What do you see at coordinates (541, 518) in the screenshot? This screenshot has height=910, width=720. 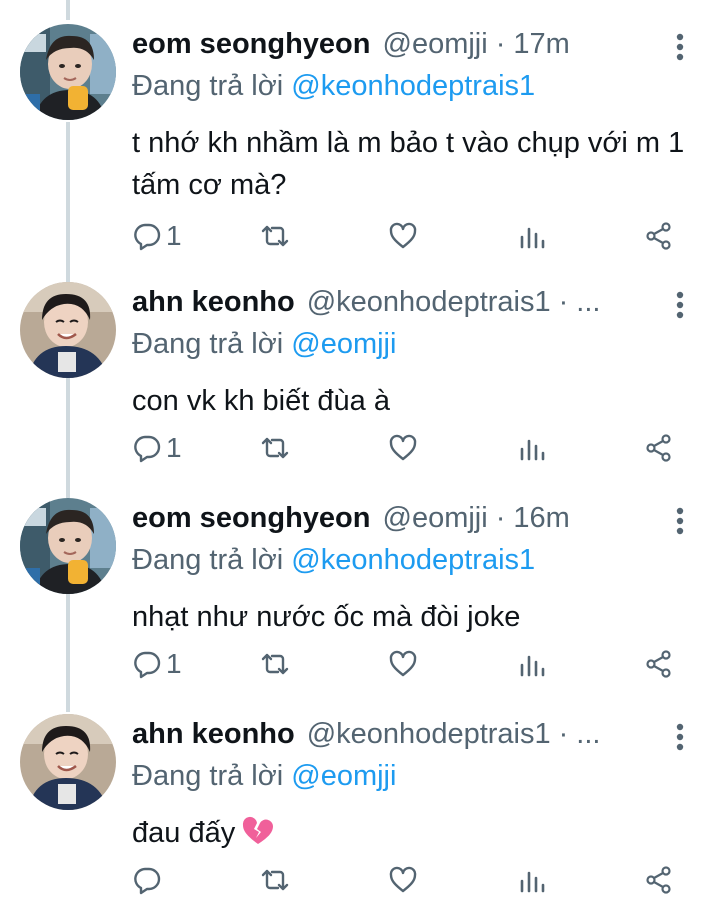 I see `timestamp: 16m` at bounding box center [541, 518].